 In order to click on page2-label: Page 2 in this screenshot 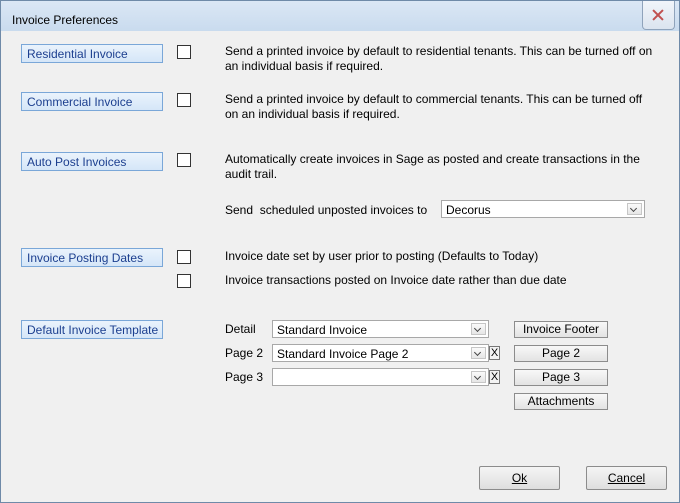, I will do `click(244, 353)`.